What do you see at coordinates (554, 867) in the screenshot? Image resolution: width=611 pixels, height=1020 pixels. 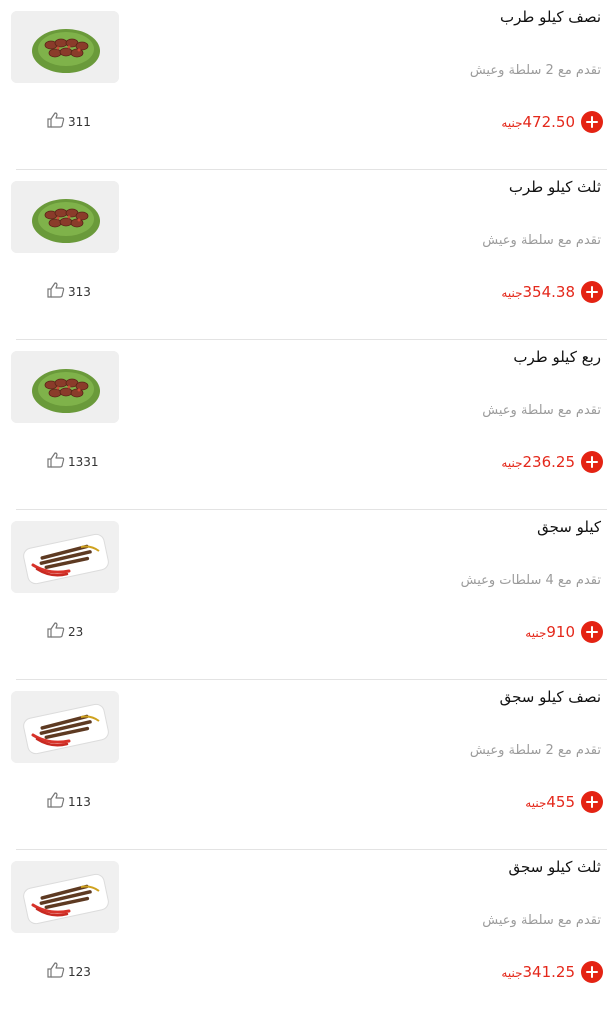 I see `dish-name: ثلث كيلو سجق` at bounding box center [554, 867].